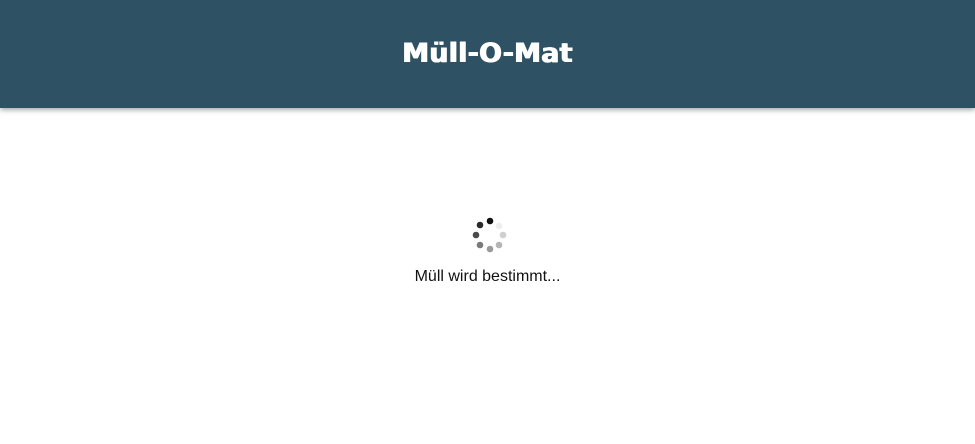 This screenshot has height=444, width=975. What do you see at coordinates (489, 235) in the screenshot?
I see `loading-spinner-icon` at bounding box center [489, 235].